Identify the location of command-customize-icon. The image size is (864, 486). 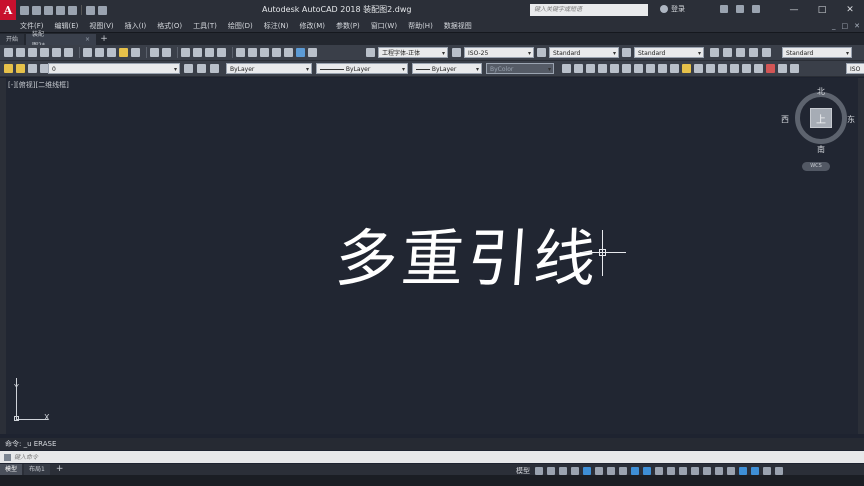
(7, 457).